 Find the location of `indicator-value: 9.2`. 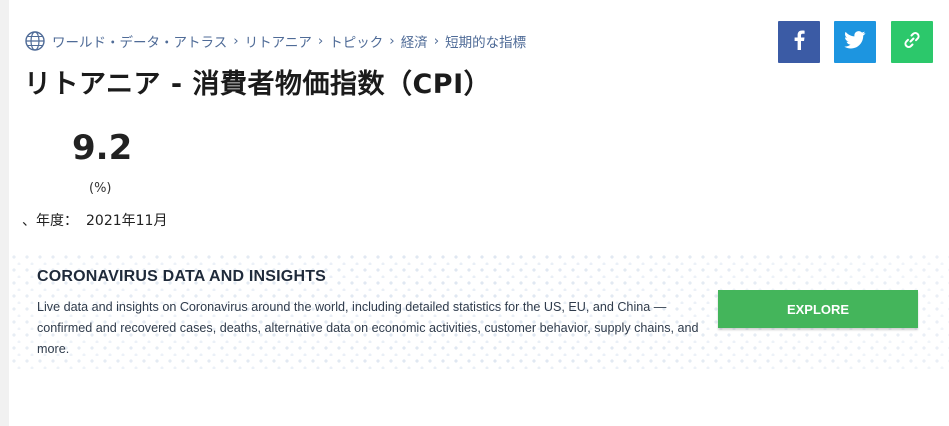

indicator-value: 9.2 is located at coordinates (102, 148).